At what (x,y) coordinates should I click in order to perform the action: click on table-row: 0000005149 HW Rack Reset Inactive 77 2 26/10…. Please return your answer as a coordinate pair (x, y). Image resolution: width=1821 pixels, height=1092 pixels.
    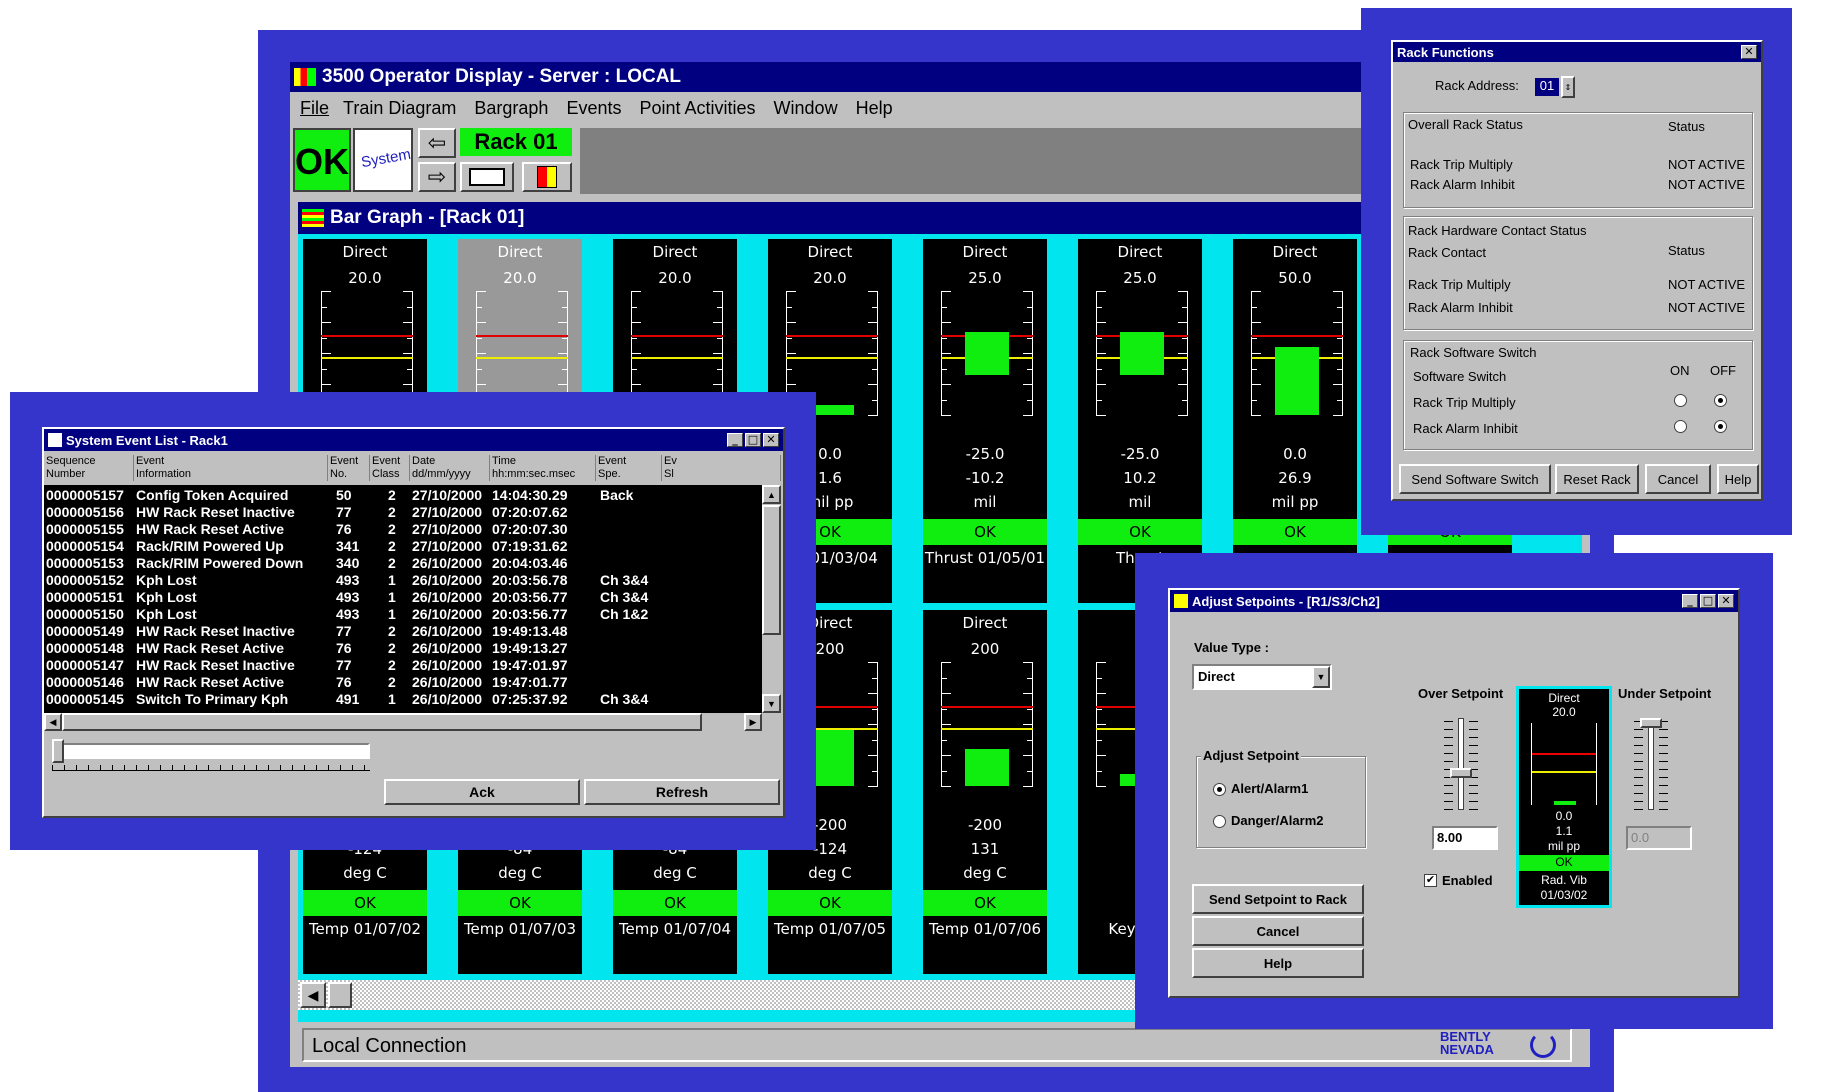
    Looking at the image, I should click on (403, 631).